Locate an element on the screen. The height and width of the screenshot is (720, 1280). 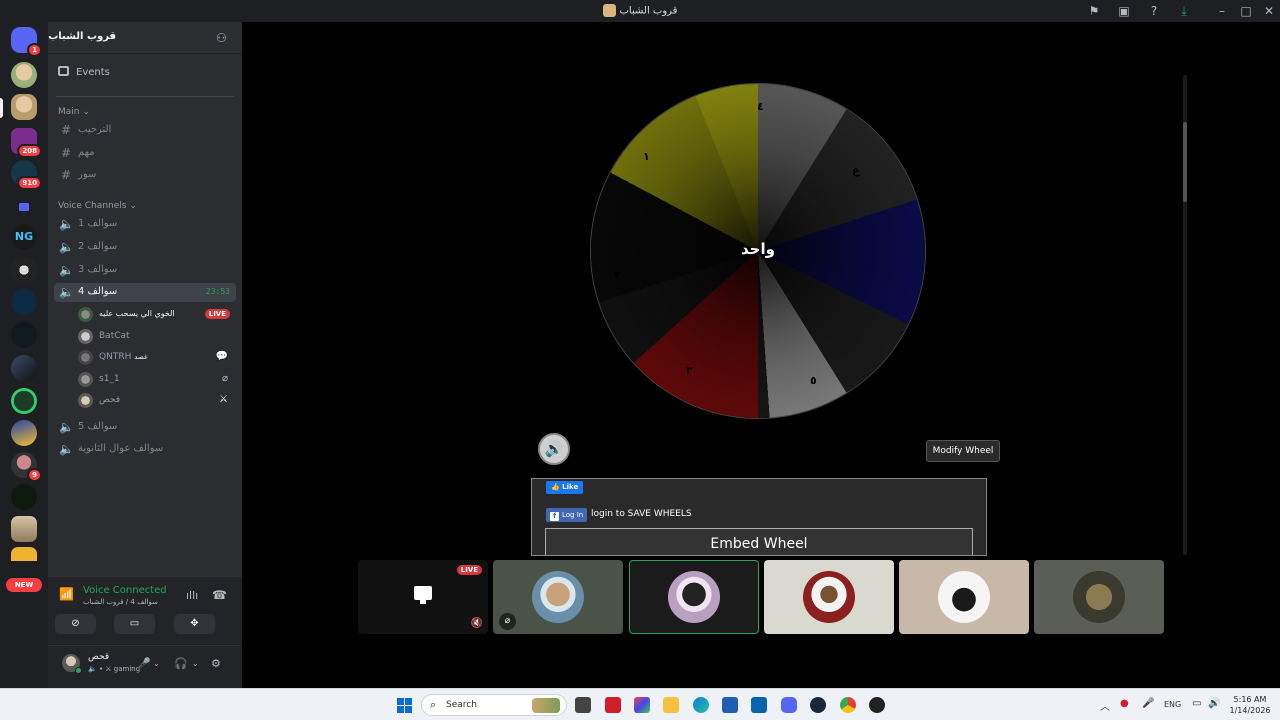
store-icon is located at coordinates (730, 705).